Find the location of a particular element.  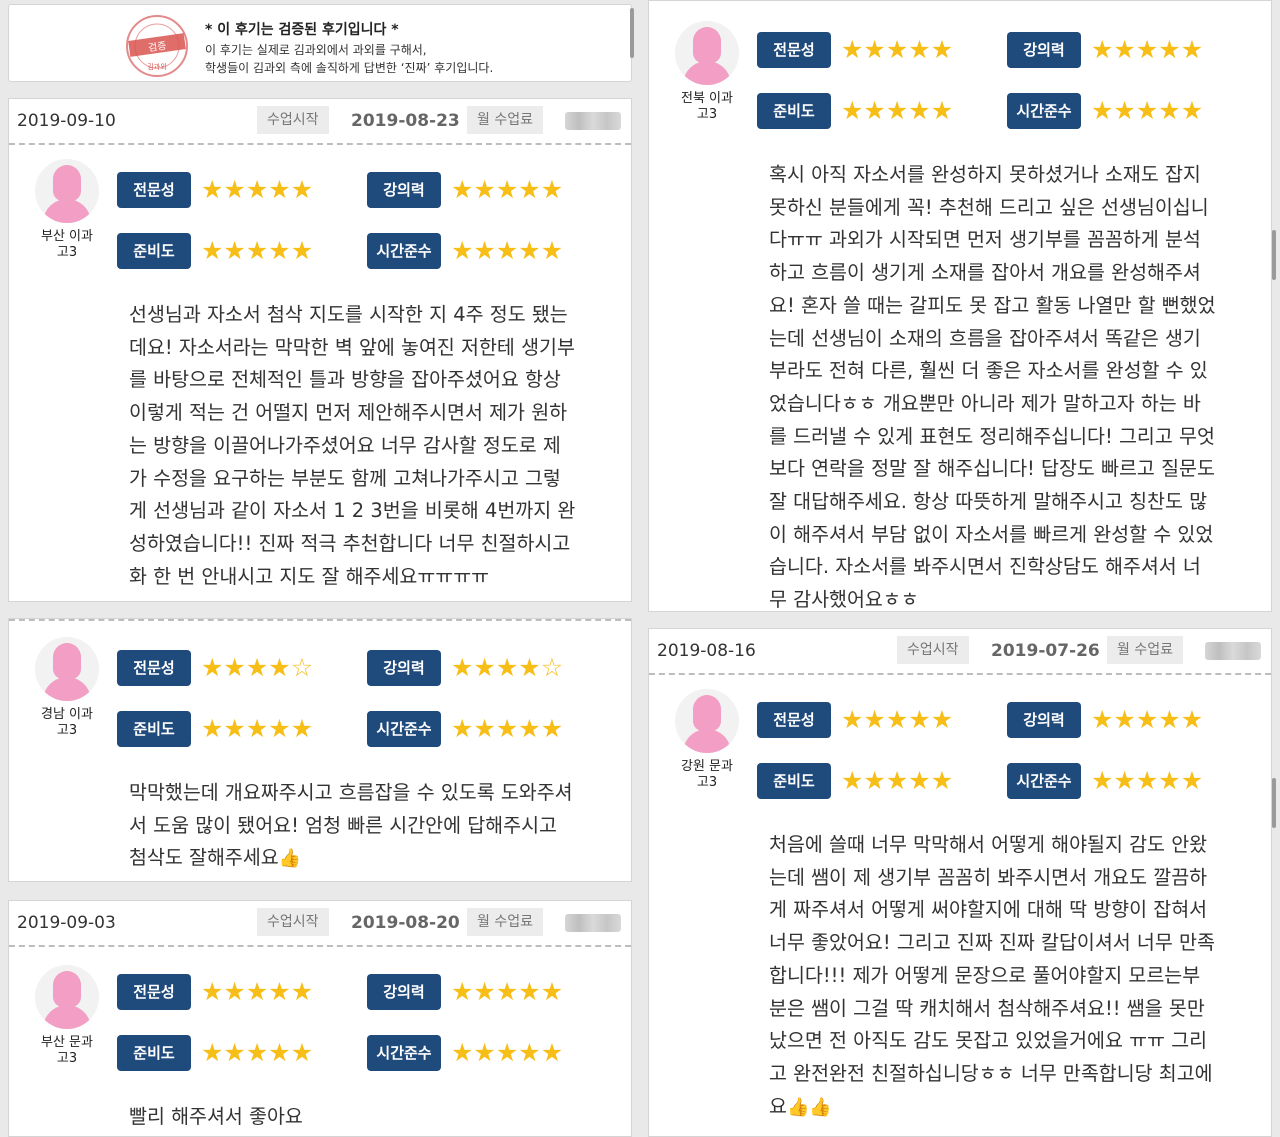

start-date: 2019-08-23 is located at coordinates (405, 121).